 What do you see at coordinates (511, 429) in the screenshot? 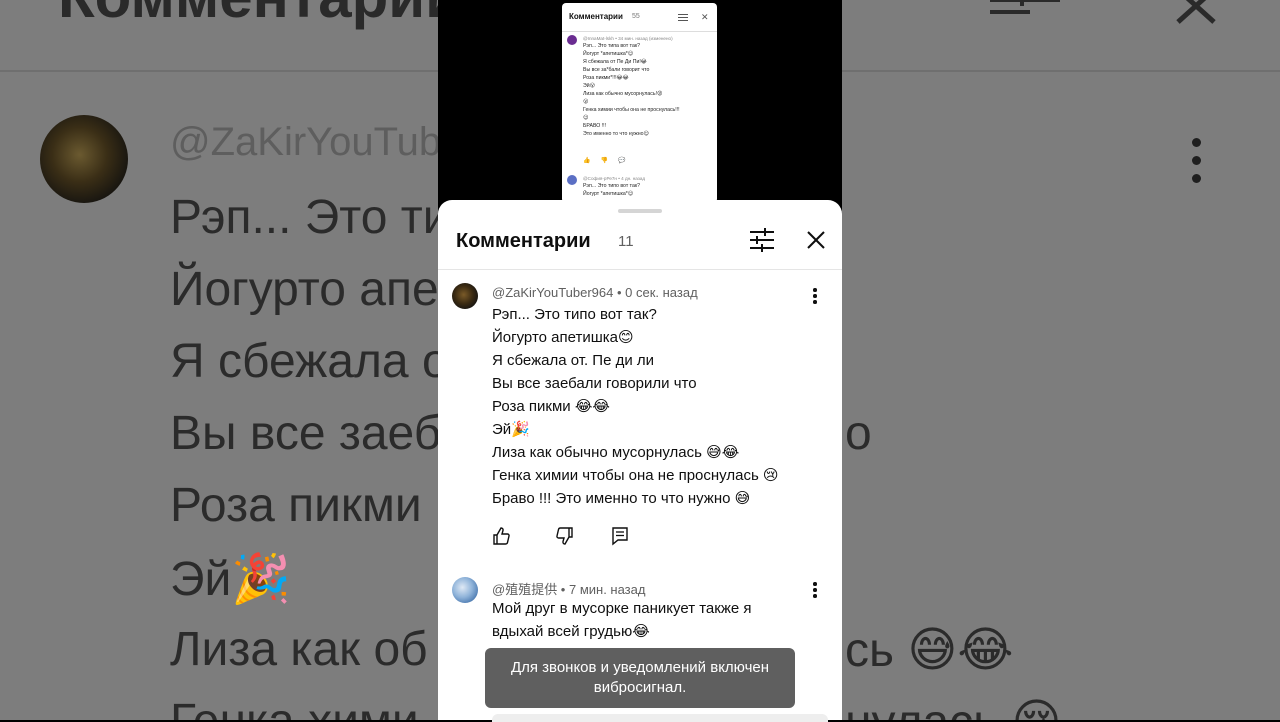
I see `comment-line: Эй🎉` at bounding box center [511, 429].